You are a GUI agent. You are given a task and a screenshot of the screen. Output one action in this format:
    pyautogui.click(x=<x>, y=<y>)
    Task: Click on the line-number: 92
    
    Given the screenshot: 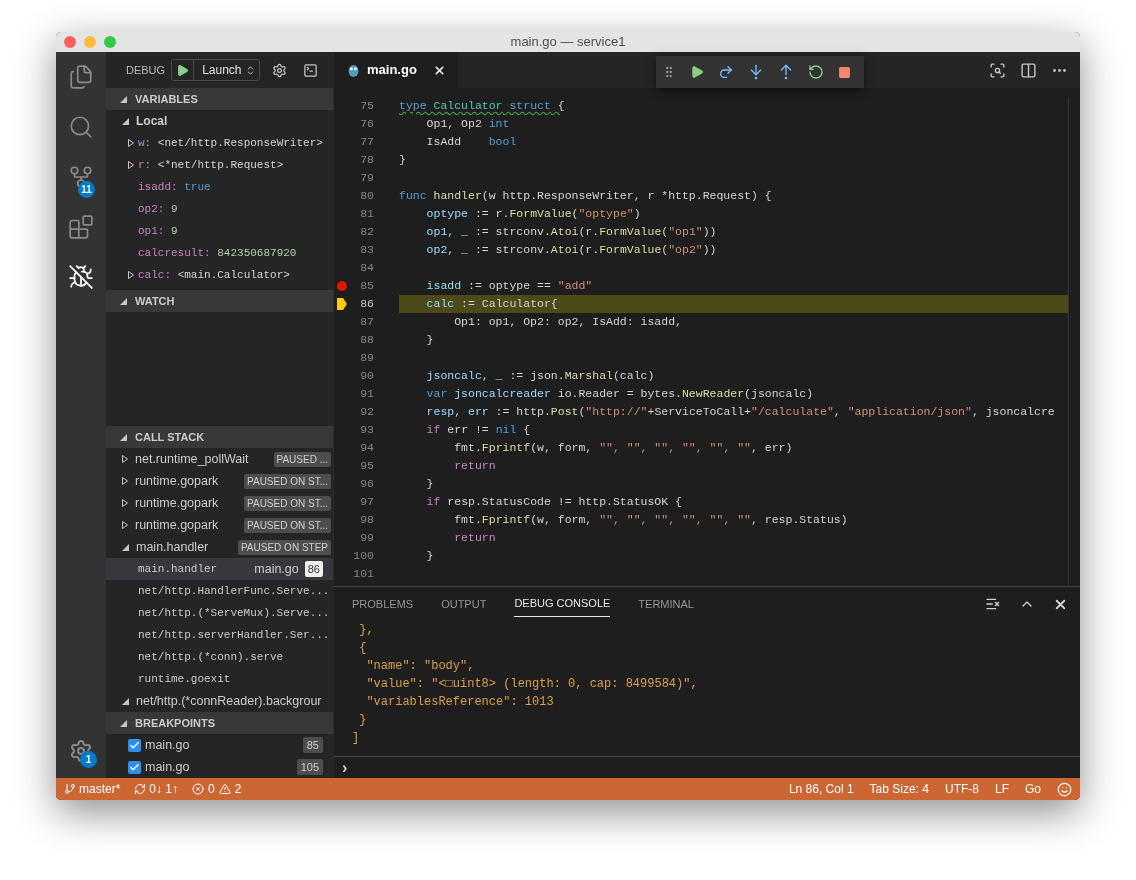 What is the action you would take?
    pyautogui.click(x=366, y=412)
    